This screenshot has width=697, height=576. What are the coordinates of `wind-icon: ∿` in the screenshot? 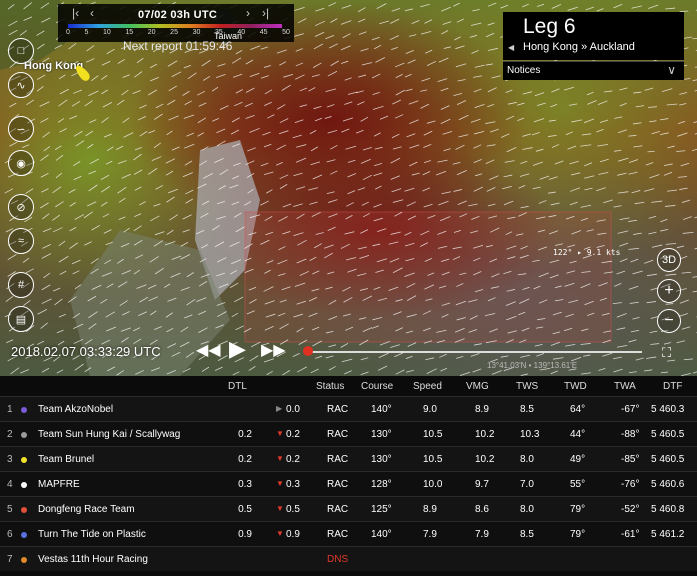 It's located at (21, 85).